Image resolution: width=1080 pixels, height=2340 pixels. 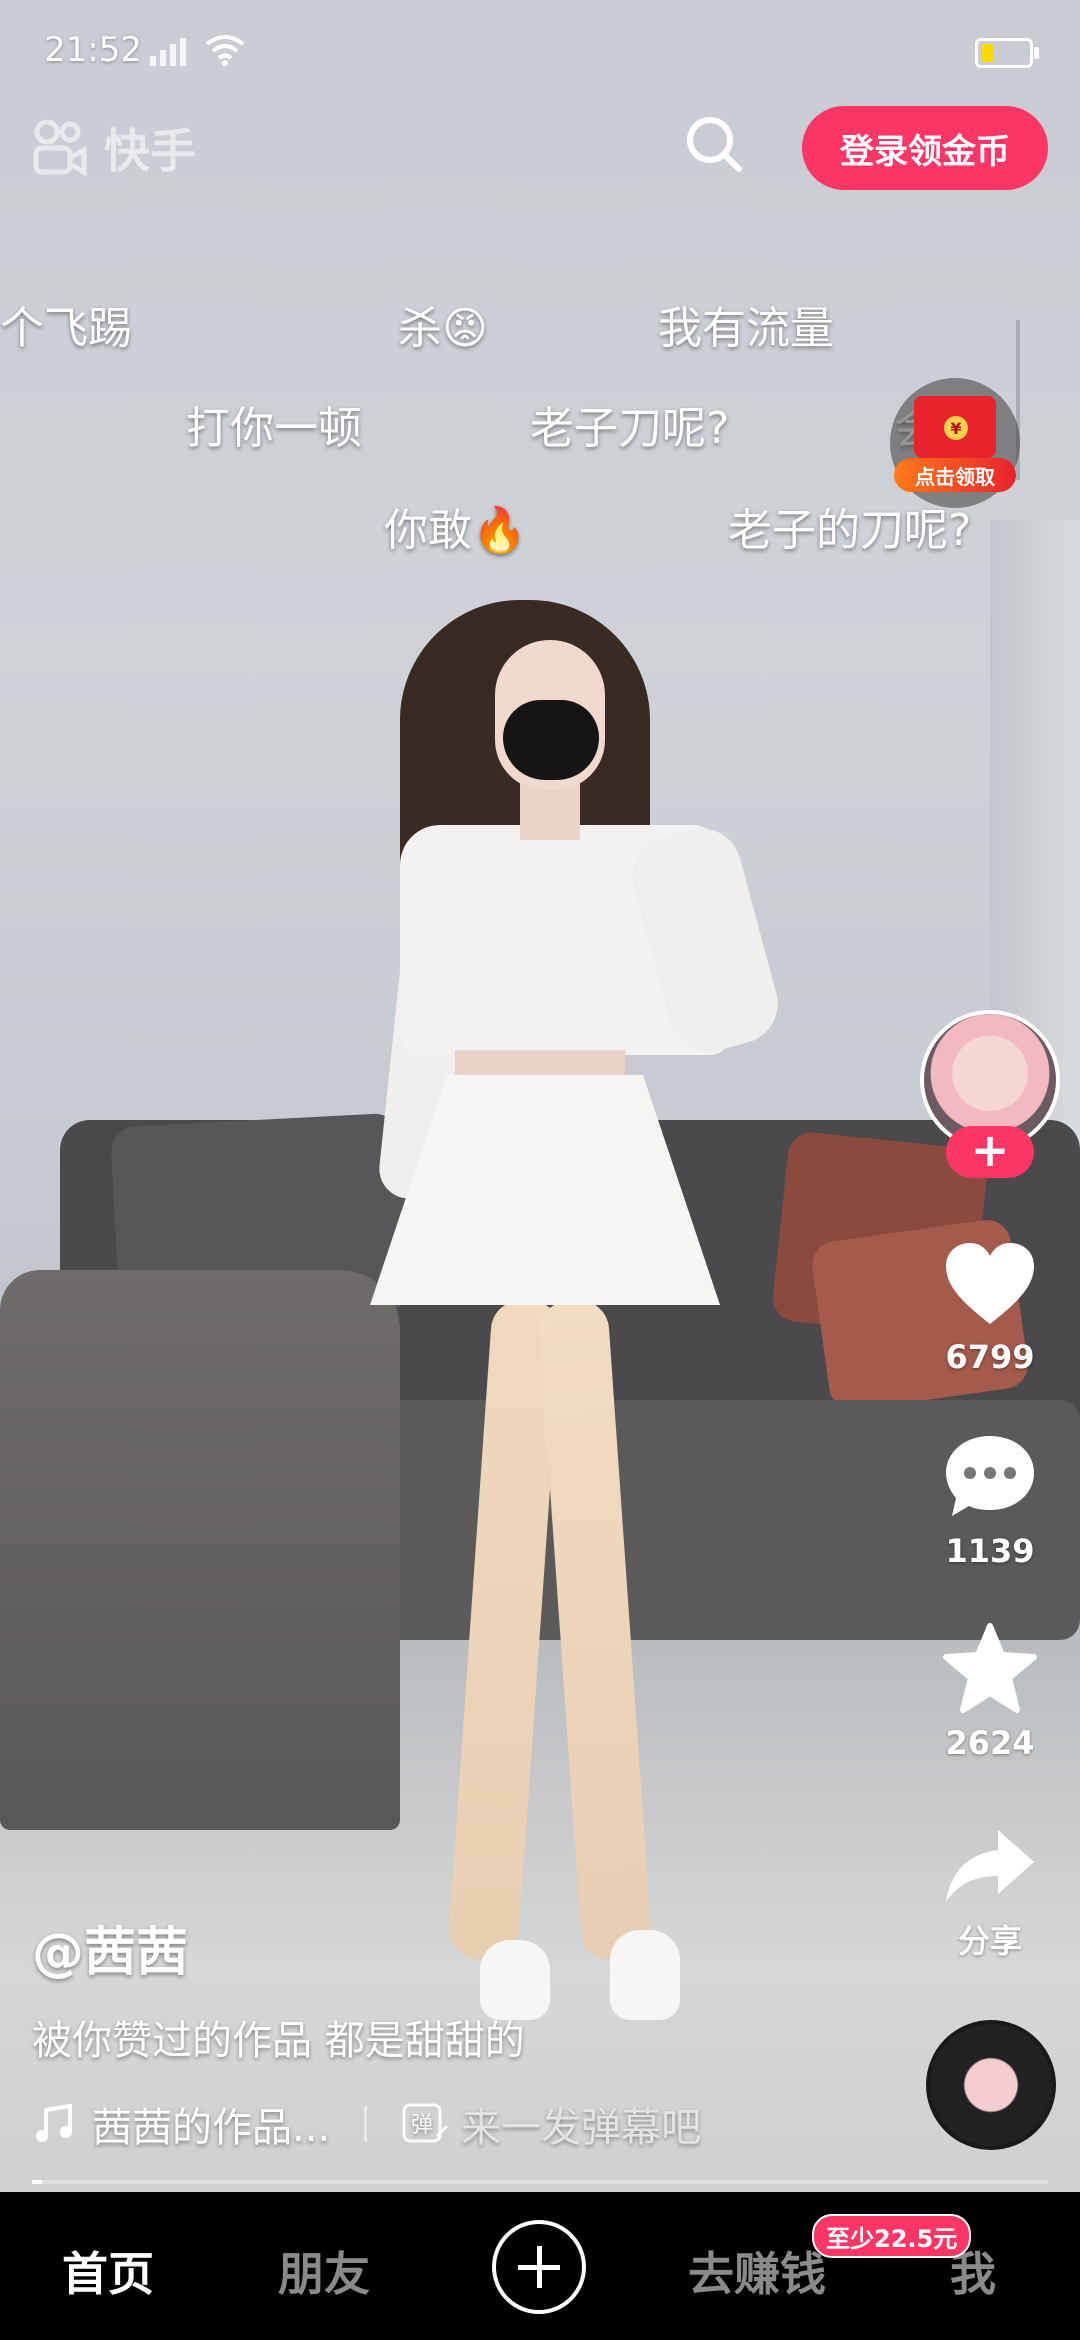 I want to click on video-progress-bar, so click(x=540, y=2182).